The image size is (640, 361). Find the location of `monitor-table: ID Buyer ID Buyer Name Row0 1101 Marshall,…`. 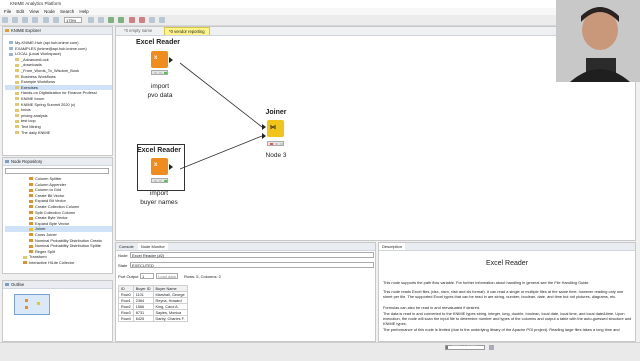

monitor-table: ID Buyer ID Buyer Name Row0 1101 Marshall,… is located at coordinates (153, 303).